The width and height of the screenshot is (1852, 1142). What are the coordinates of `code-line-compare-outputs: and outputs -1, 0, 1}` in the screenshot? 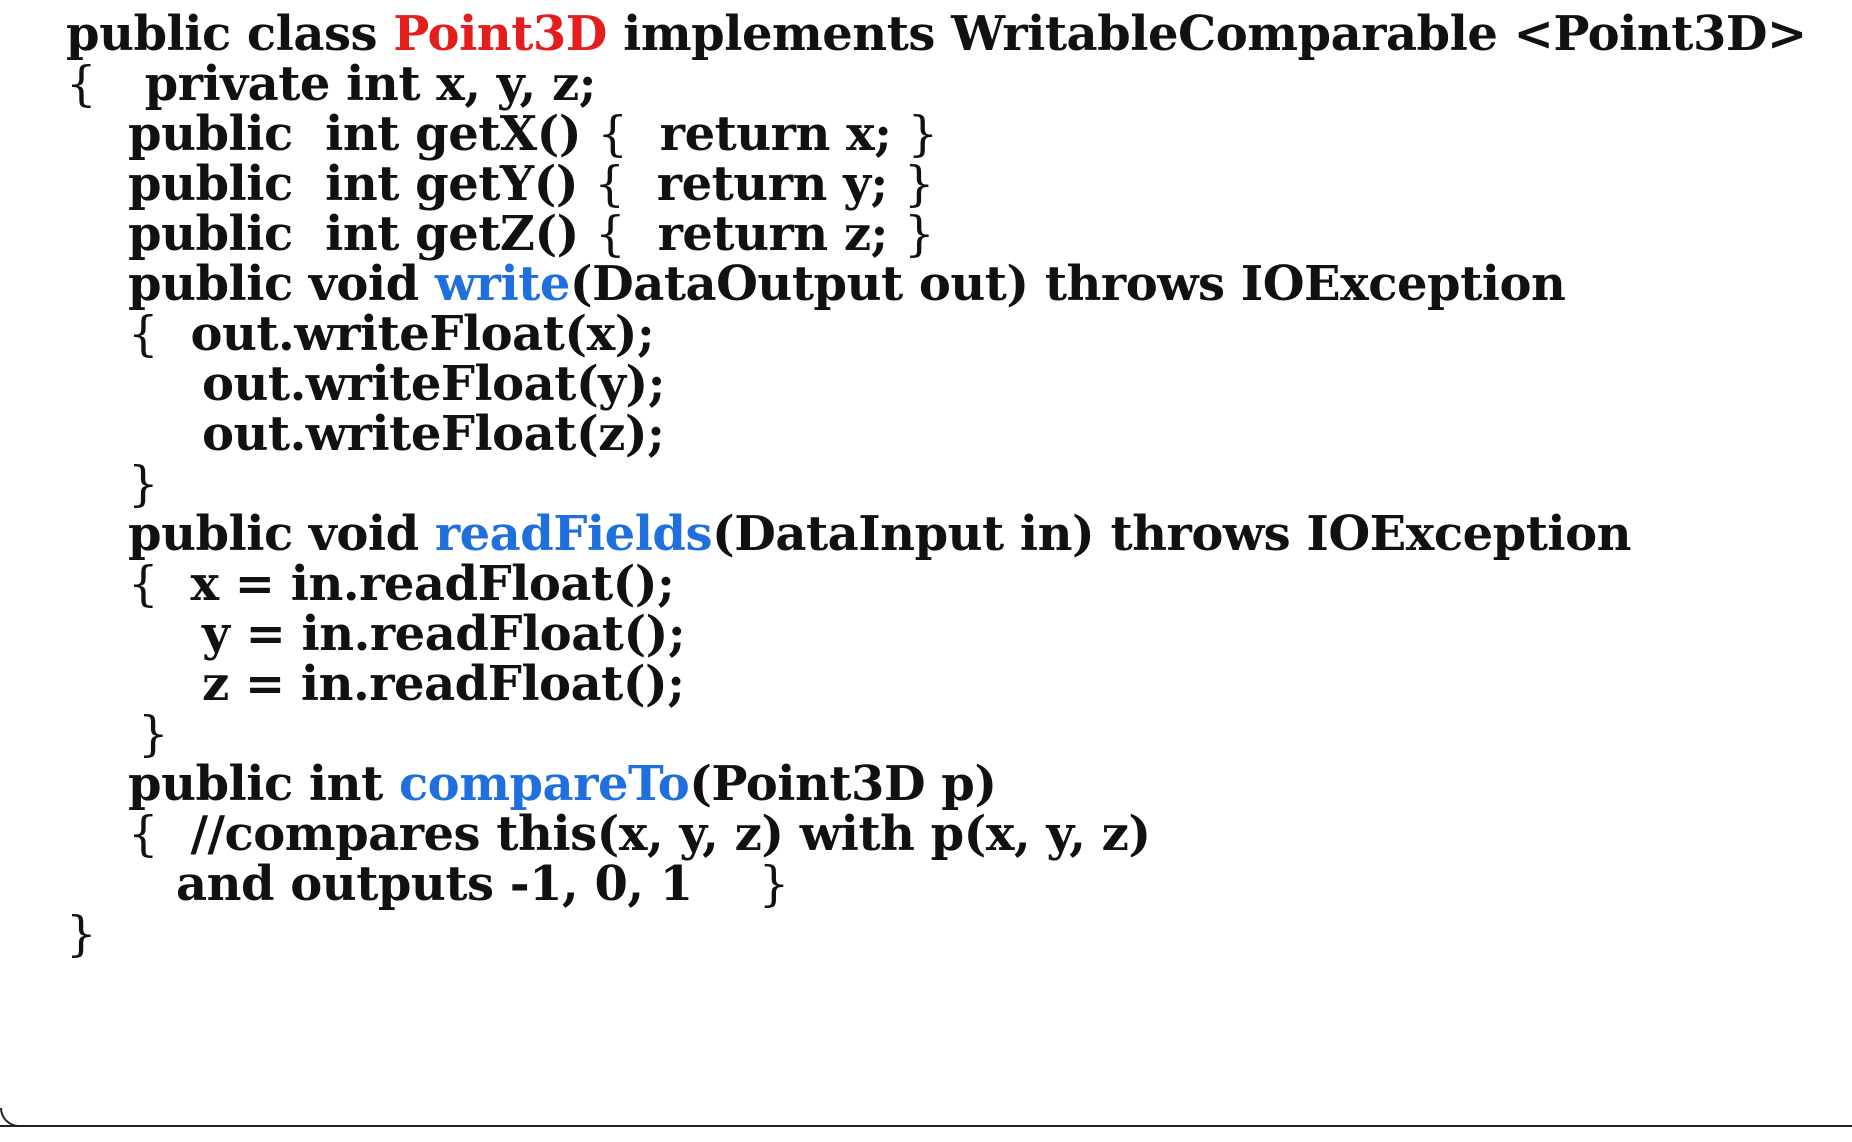 It's located at (482, 884).